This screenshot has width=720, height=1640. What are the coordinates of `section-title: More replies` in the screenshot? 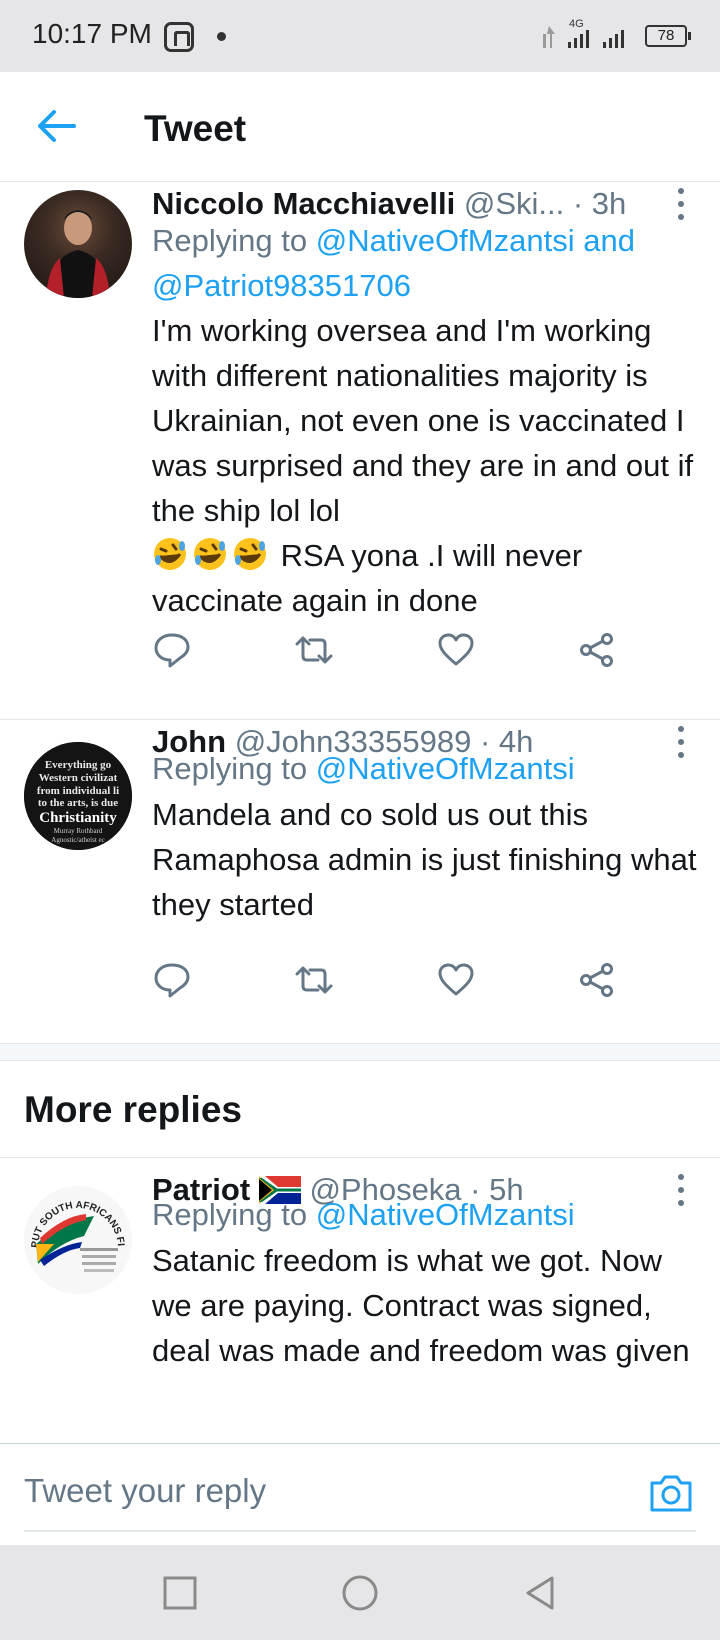 It's located at (133, 1109).